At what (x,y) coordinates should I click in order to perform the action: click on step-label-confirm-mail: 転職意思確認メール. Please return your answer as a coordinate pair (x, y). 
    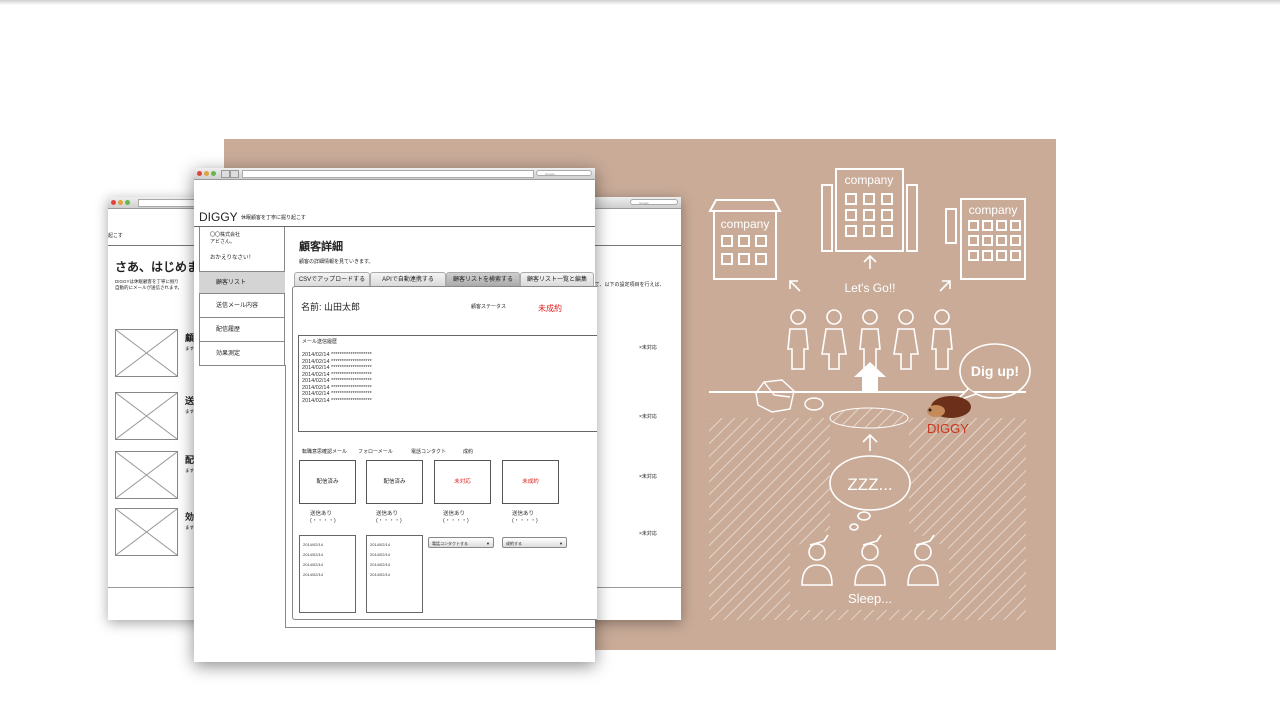
    Looking at the image, I should click on (325, 452).